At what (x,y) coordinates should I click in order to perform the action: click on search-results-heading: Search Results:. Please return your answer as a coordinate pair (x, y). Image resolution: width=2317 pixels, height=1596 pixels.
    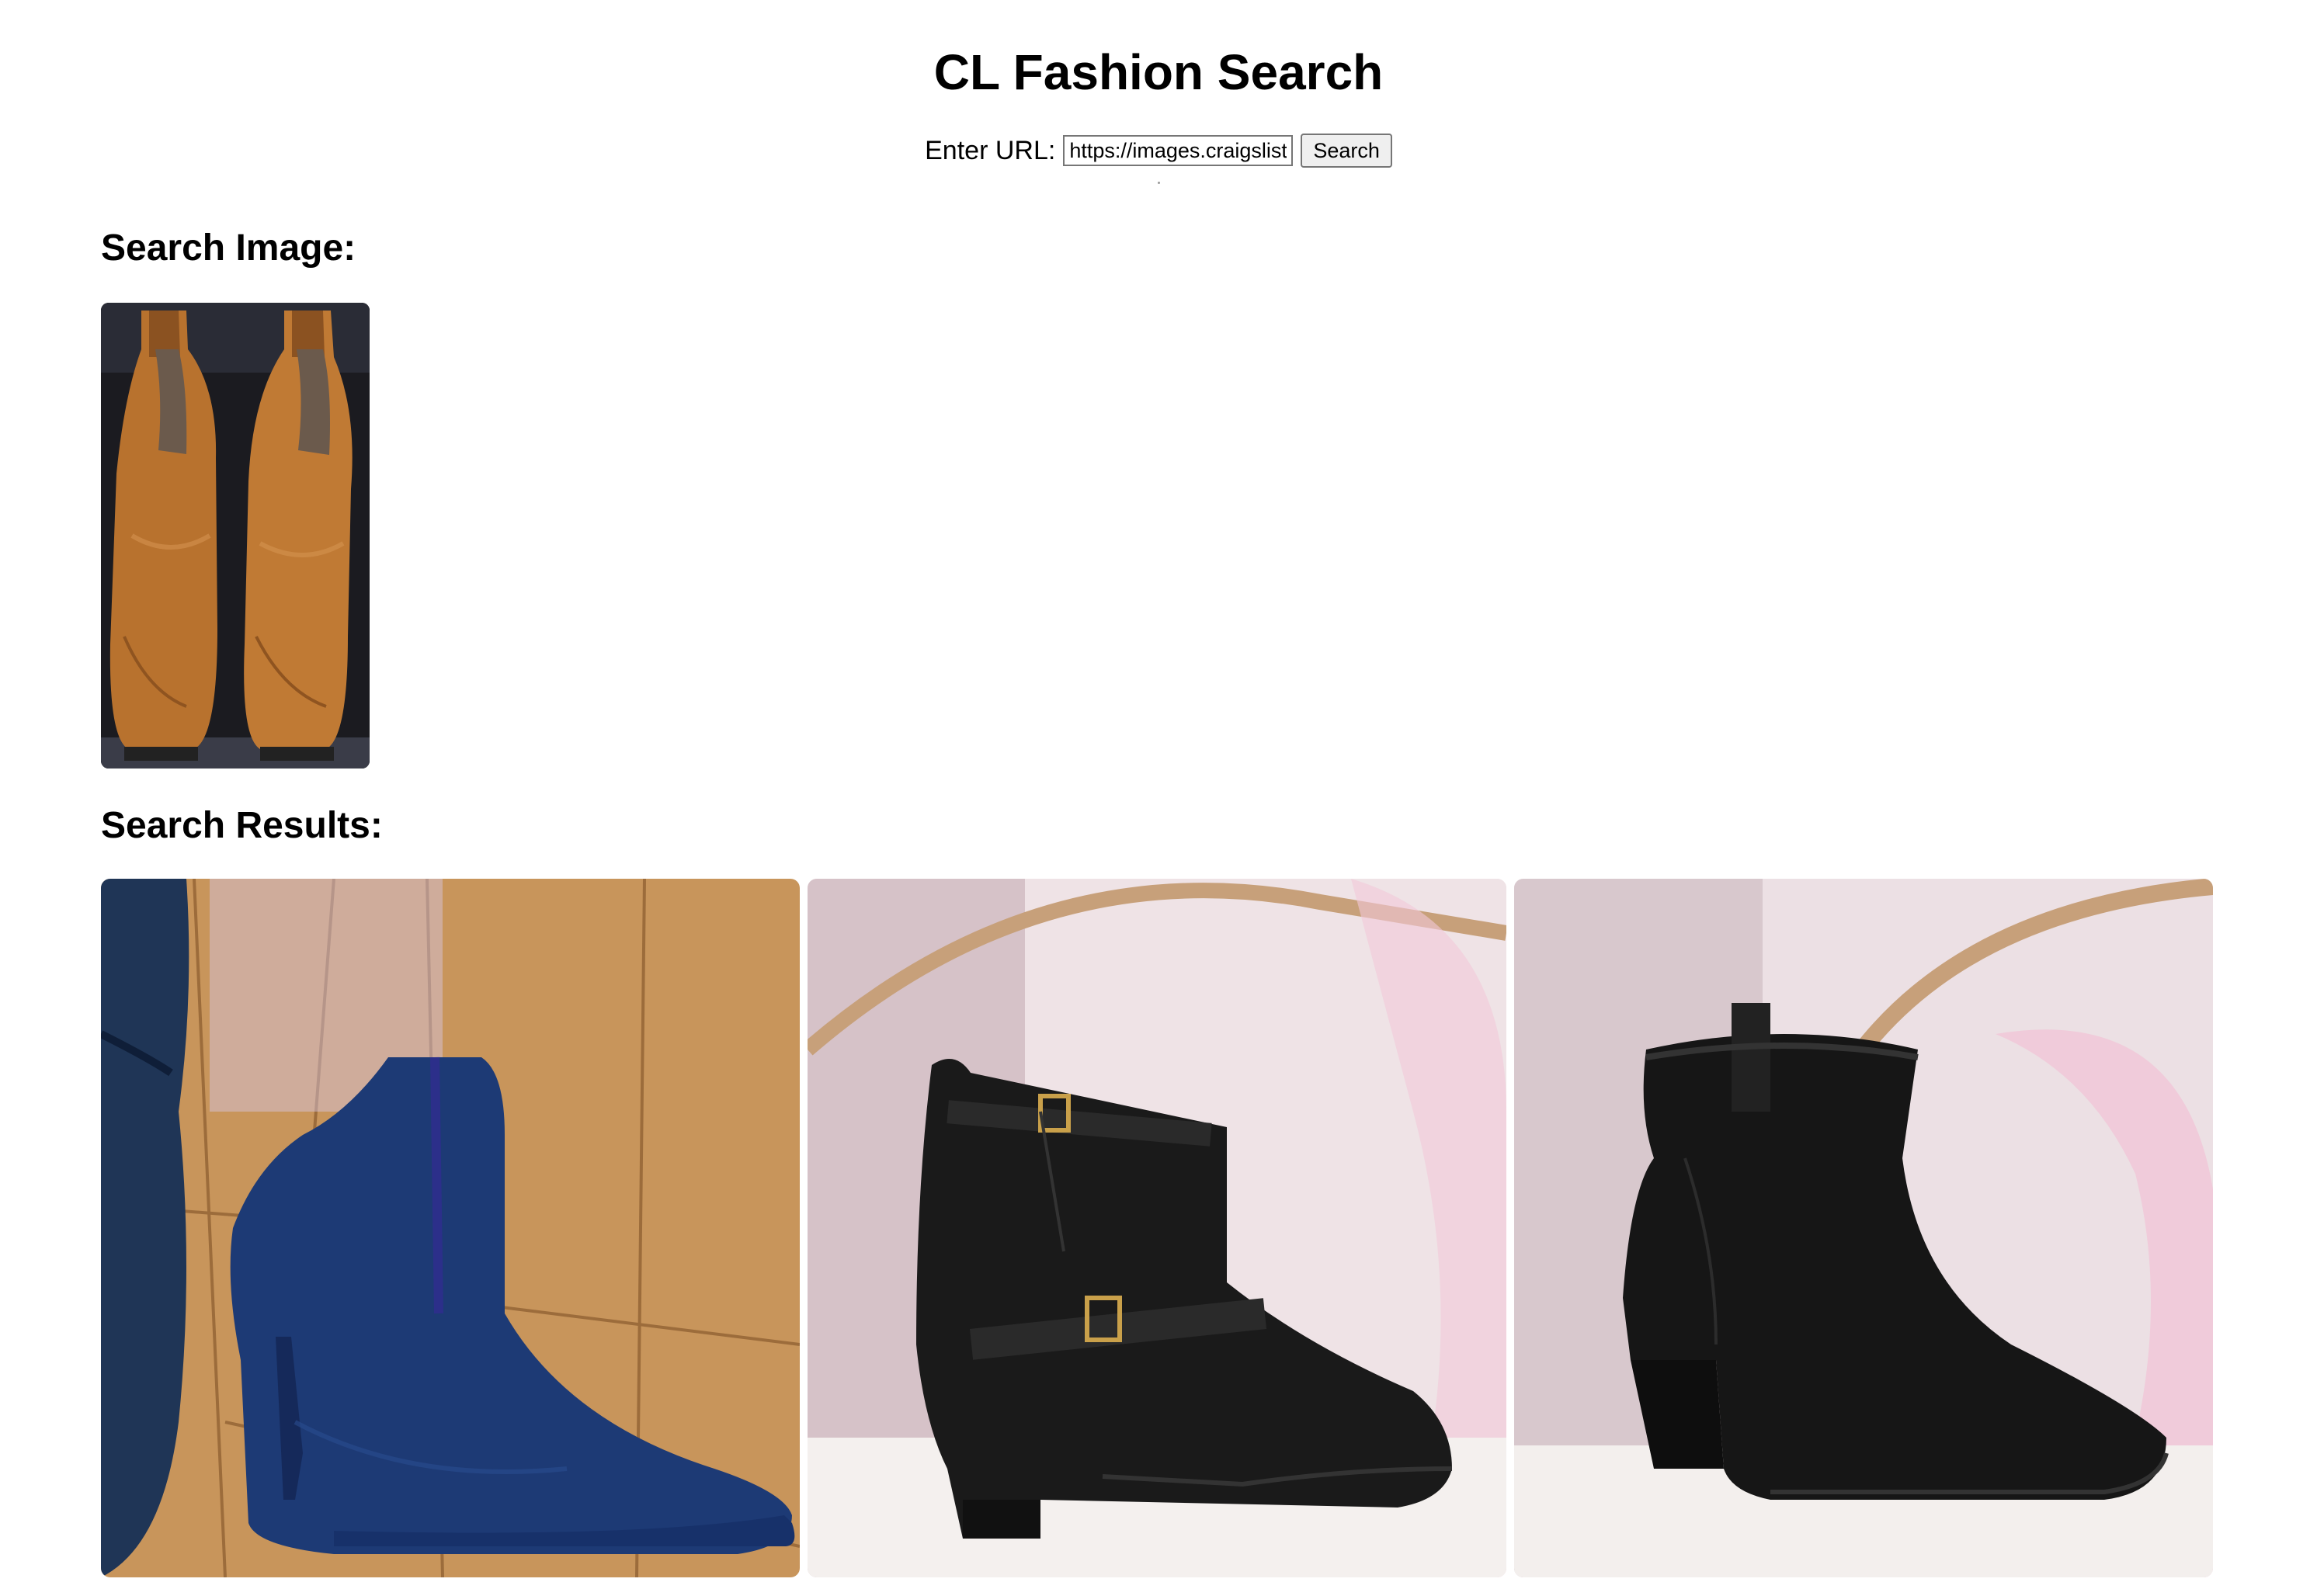
    Looking at the image, I should click on (242, 825).